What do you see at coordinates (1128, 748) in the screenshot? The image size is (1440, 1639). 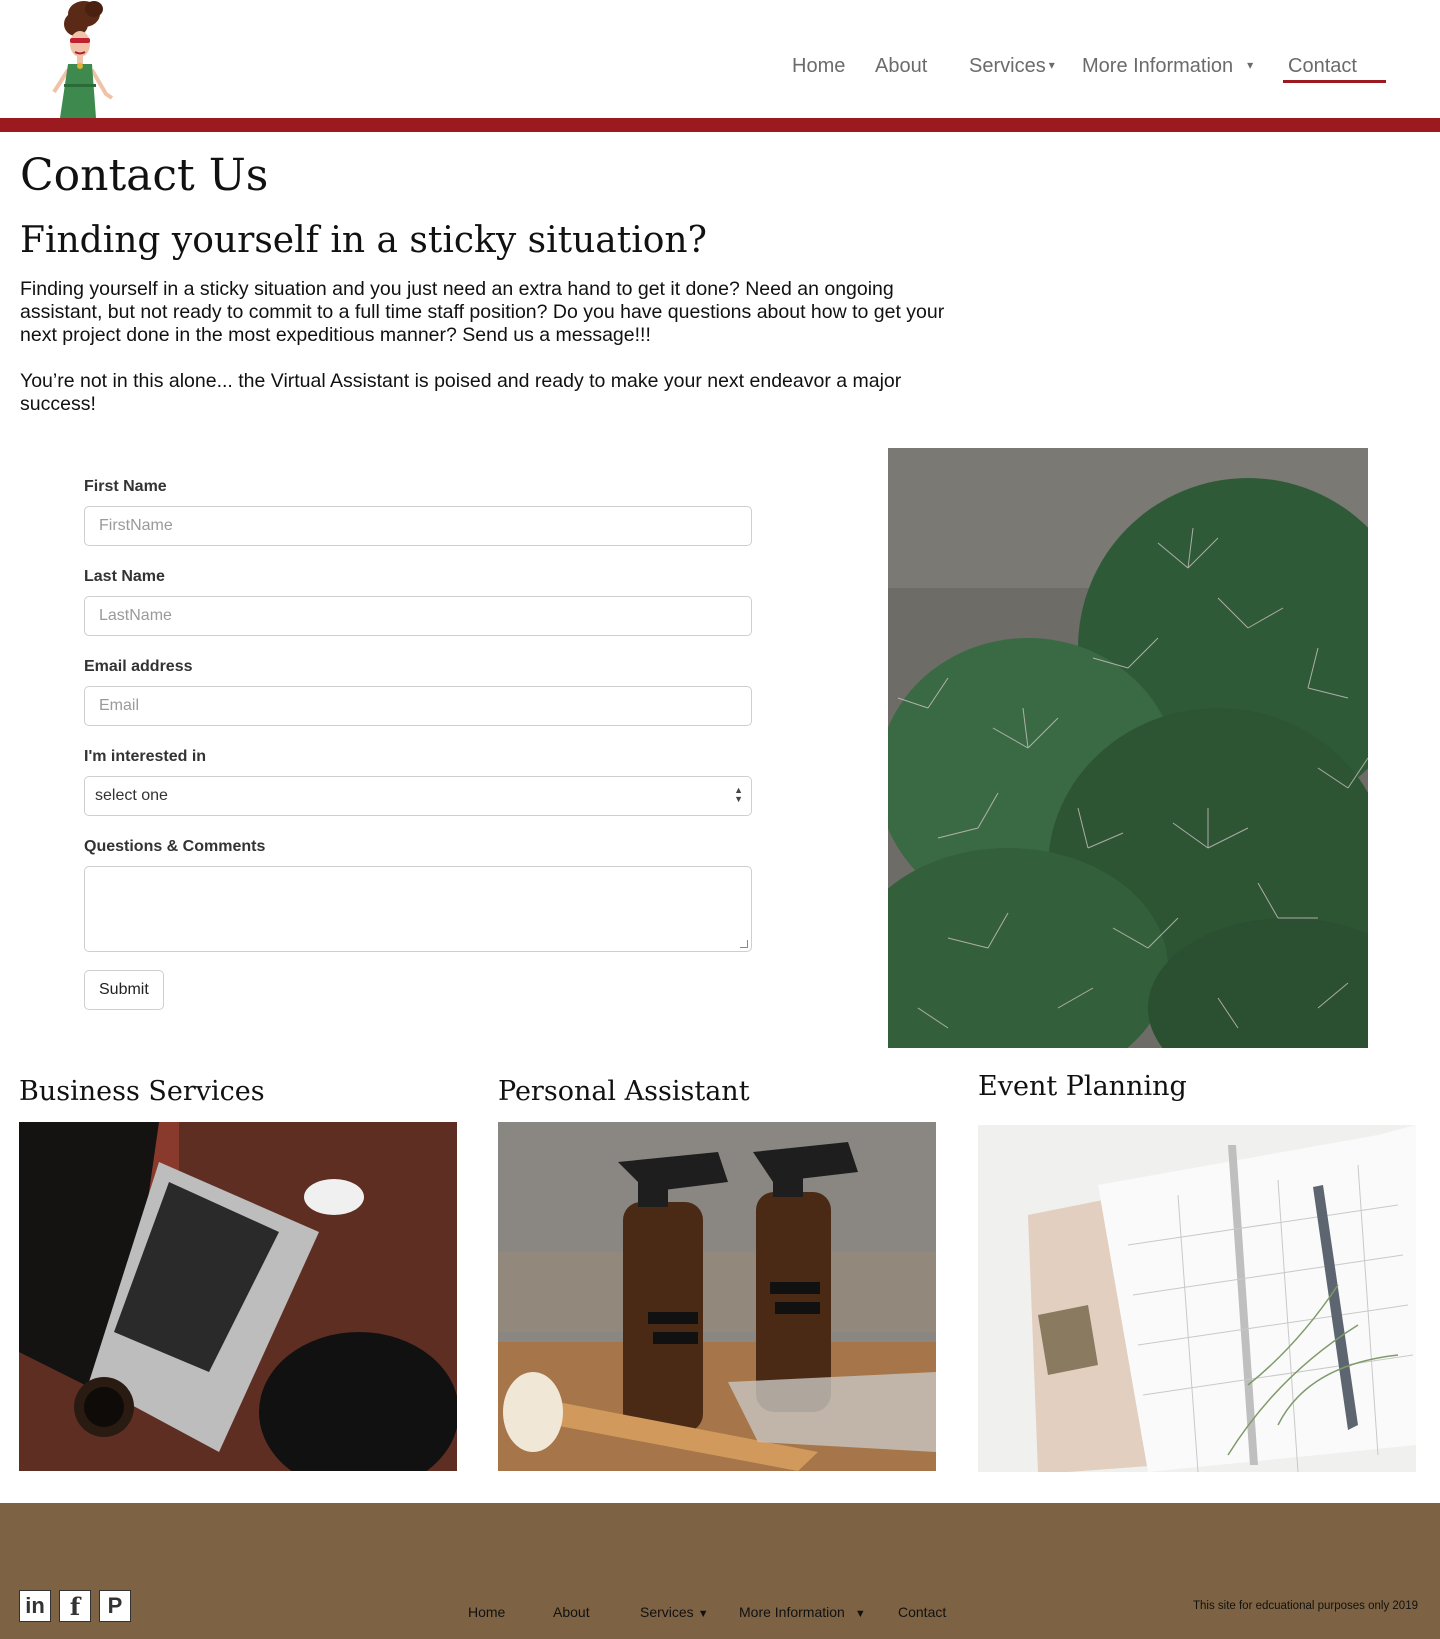 I see `cactus-image` at bounding box center [1128, 748].